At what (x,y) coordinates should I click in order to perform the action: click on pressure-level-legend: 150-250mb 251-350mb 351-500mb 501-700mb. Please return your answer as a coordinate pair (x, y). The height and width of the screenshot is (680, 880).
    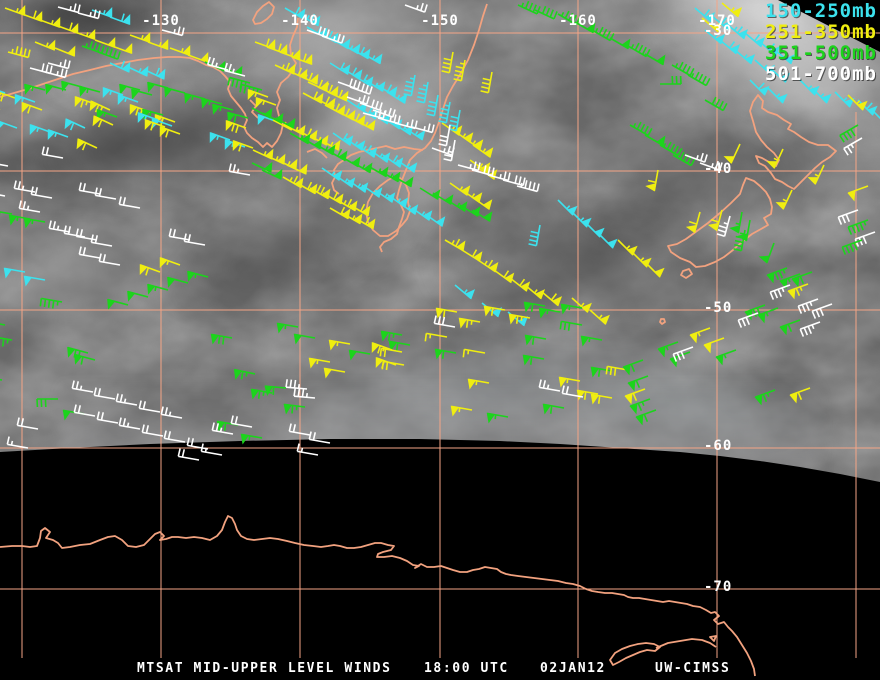
    Looking at the image, I should click on (821, 43).